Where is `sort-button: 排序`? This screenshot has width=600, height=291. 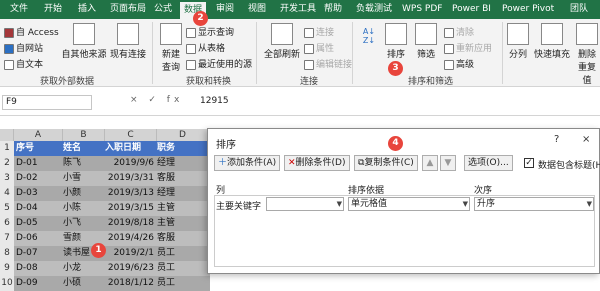 sort-button: 排序 is located at coordinates (396, 41).